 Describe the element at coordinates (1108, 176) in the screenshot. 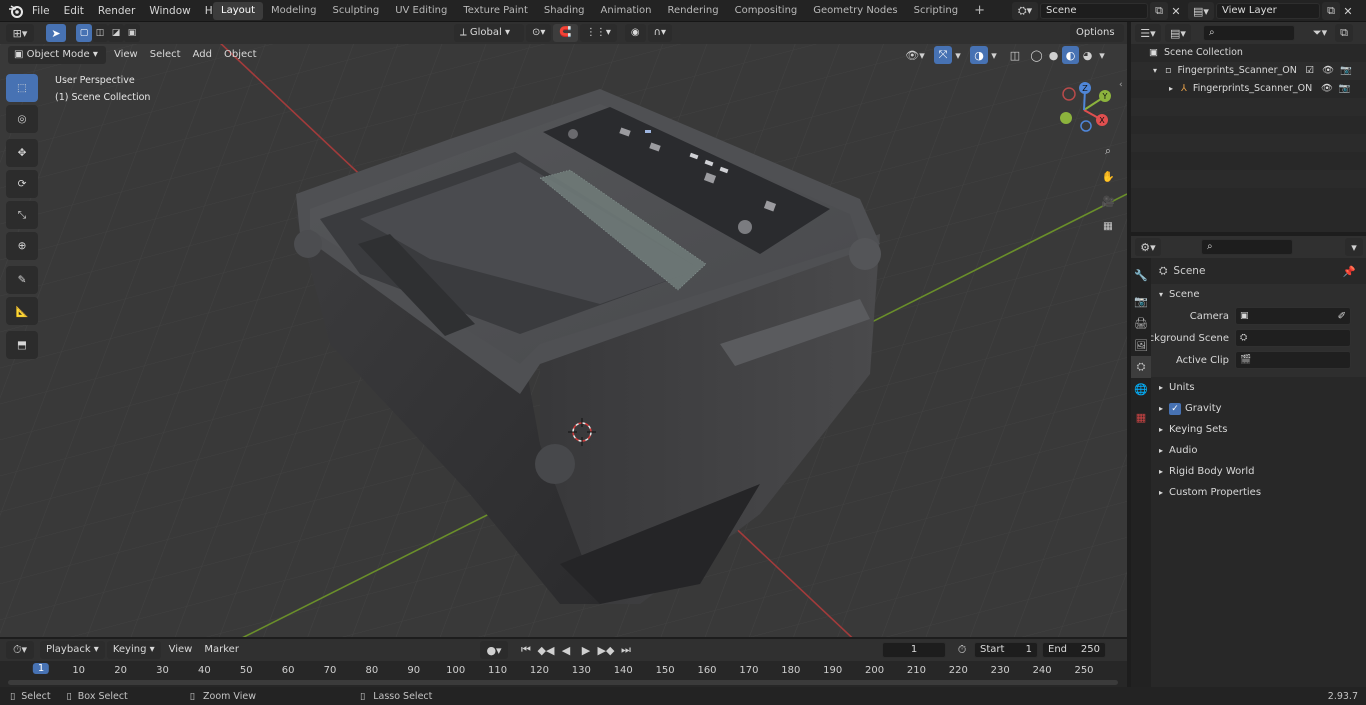

I see `pan-hand-icon: ✋` at that location.